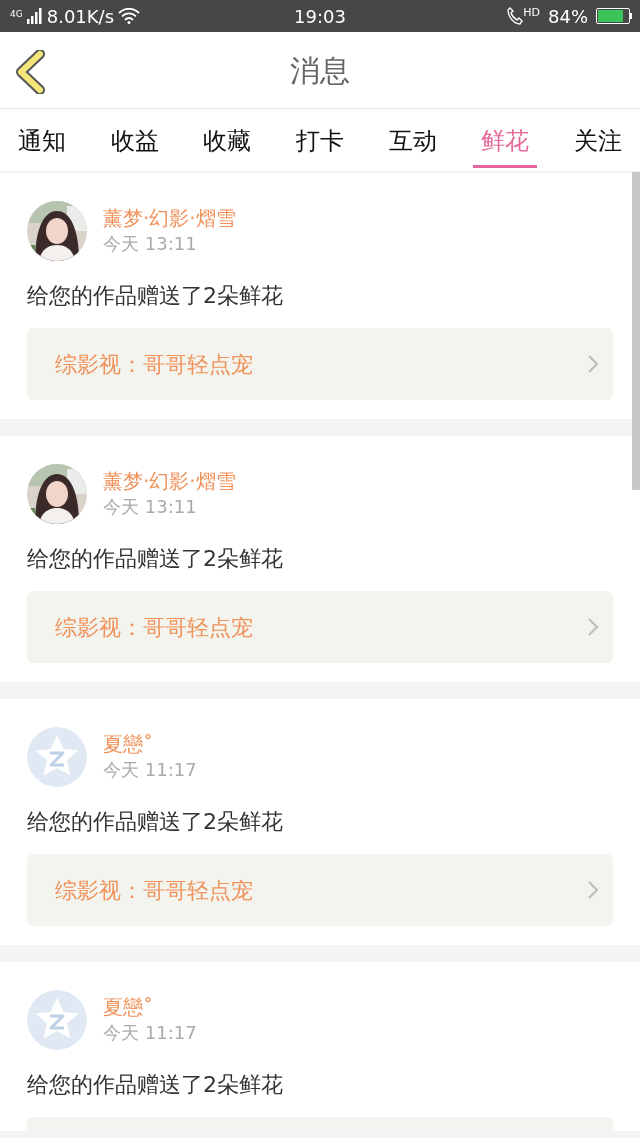  What do you see at coordinates (134, 140) in the screenshot?
I see `tab: 收益` at bounding box center [134, 140].